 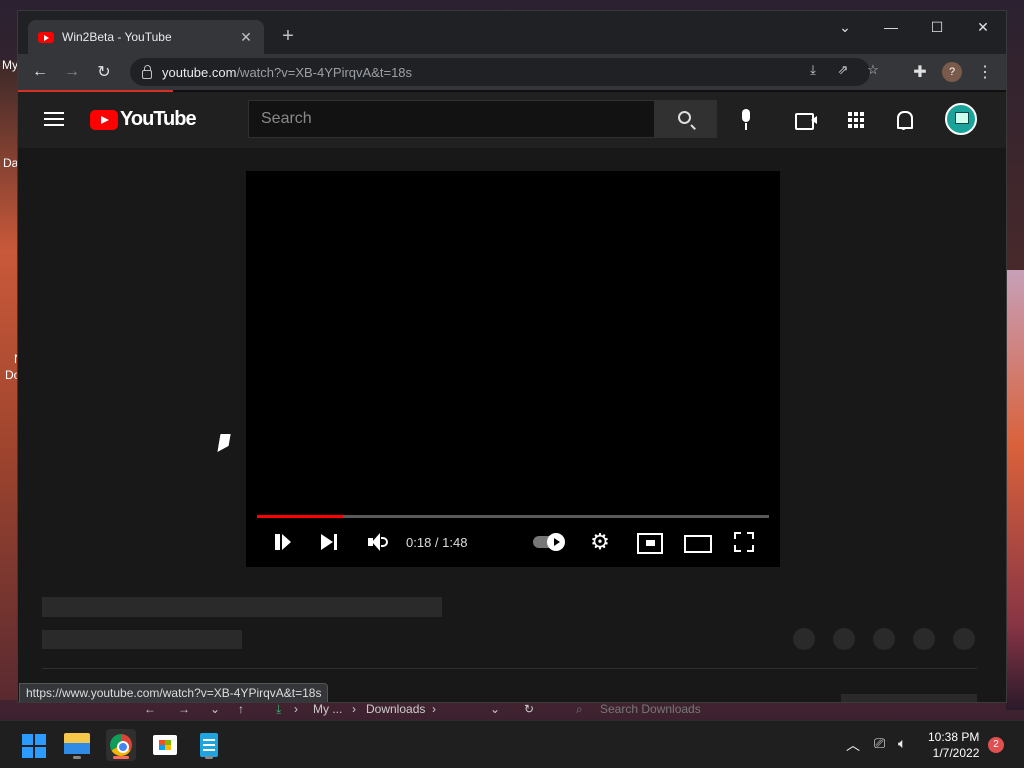 I want to click on time-current: 0:18, so click(x=419, y=542).